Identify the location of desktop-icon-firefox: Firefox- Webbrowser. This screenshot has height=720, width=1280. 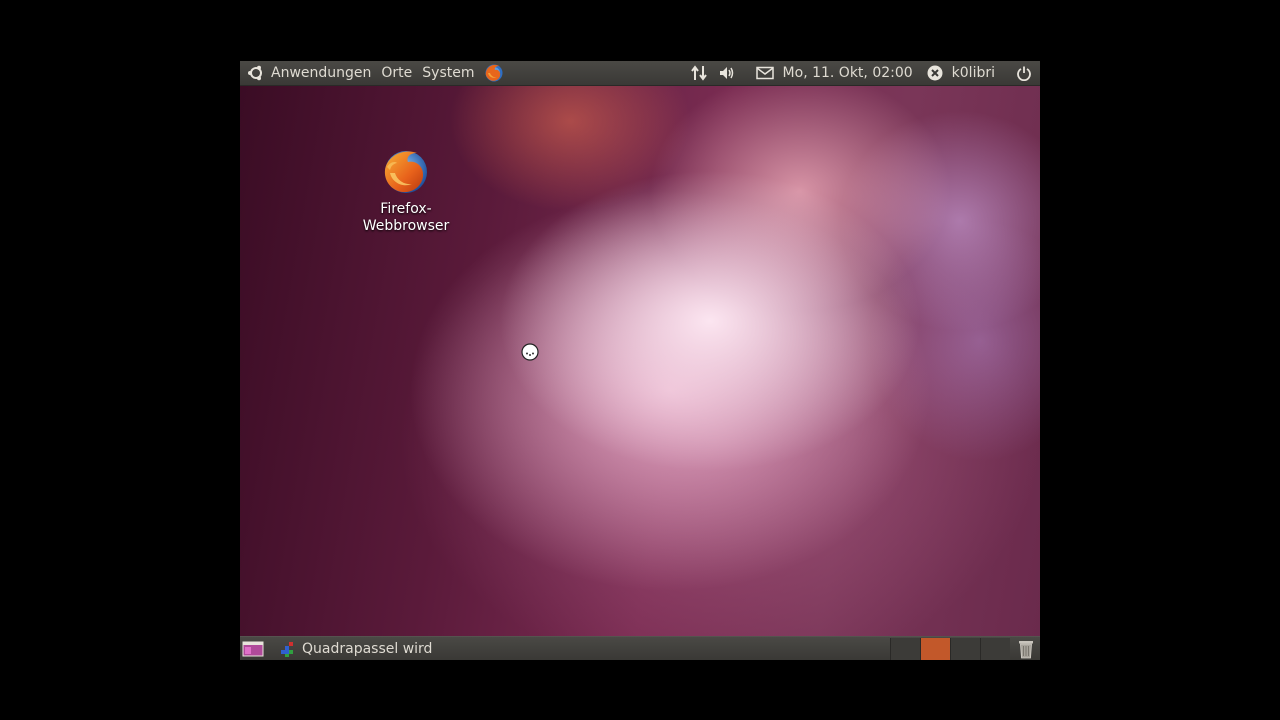
(406, 191).